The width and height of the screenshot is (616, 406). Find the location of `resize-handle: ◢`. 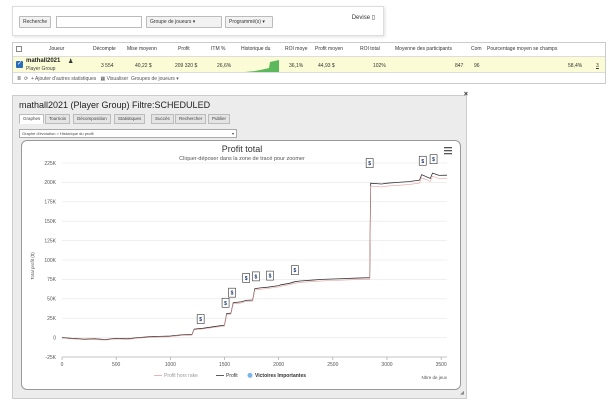

resize-handle: ◢ is located at coordinates (462, 393).